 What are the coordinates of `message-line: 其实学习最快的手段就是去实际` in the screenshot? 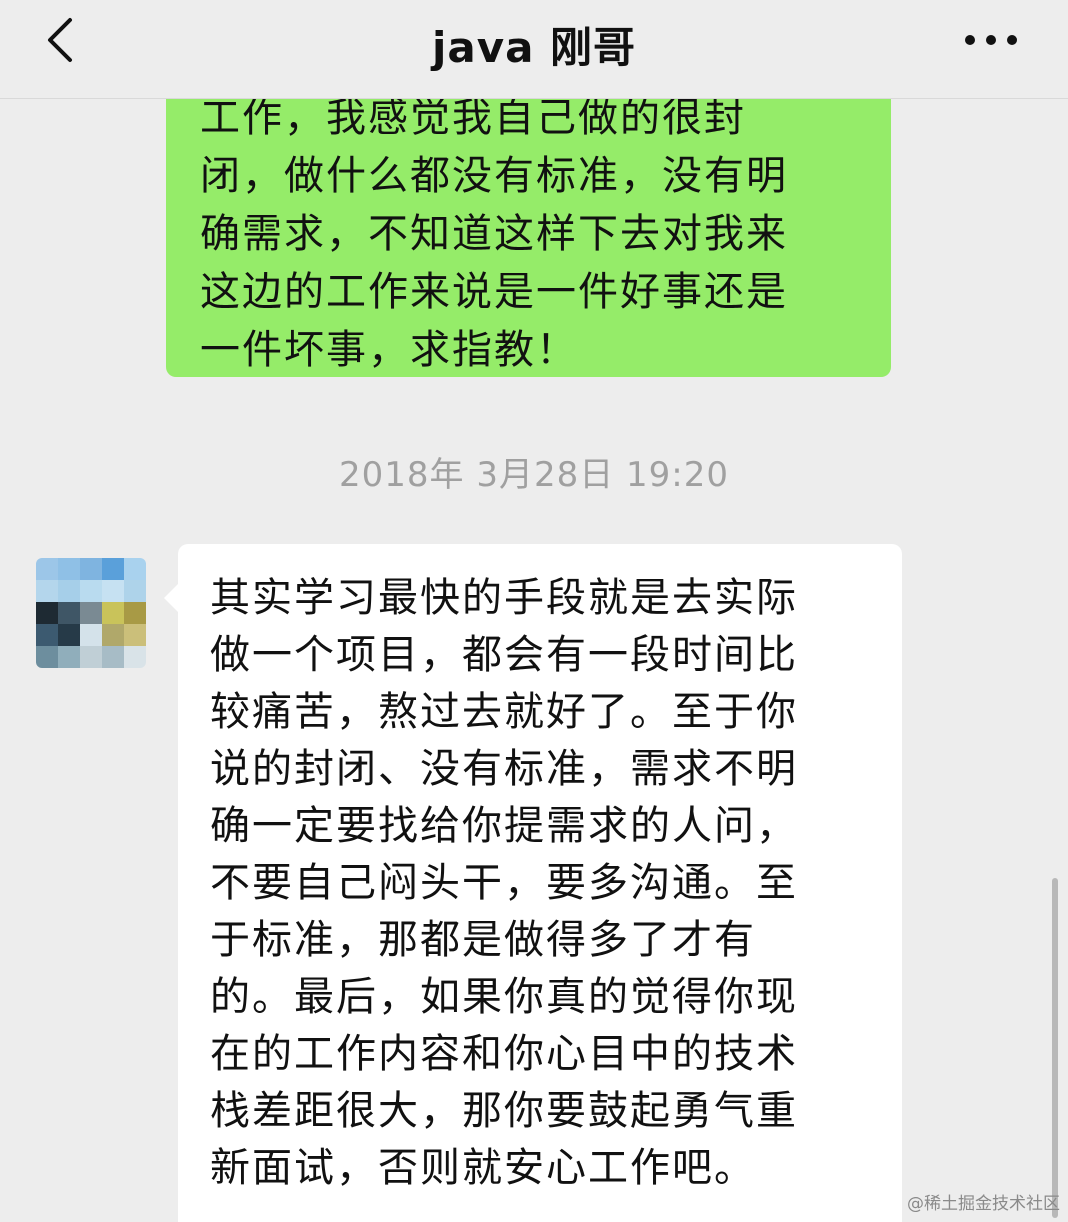 It's located at (504, 598).